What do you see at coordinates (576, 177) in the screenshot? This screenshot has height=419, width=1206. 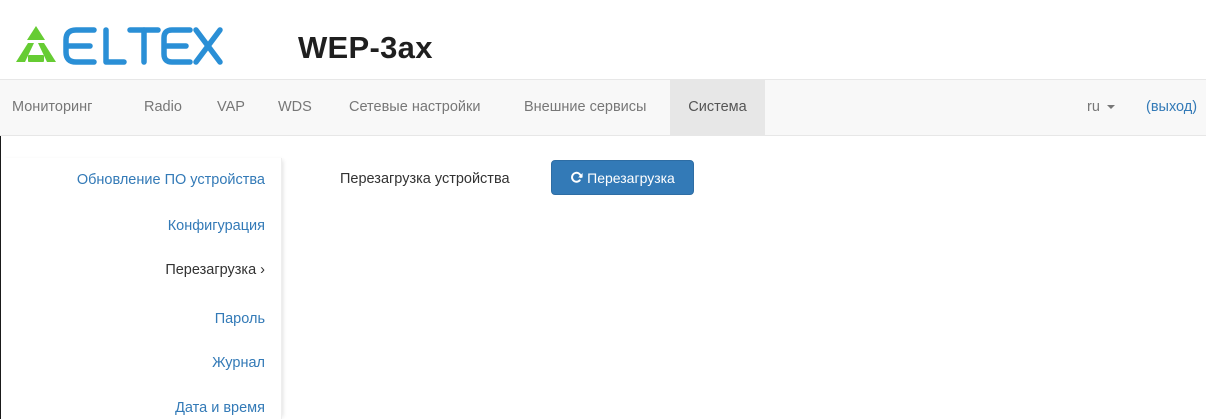 I see `refresh-icon` at bounding box center [576, 177].